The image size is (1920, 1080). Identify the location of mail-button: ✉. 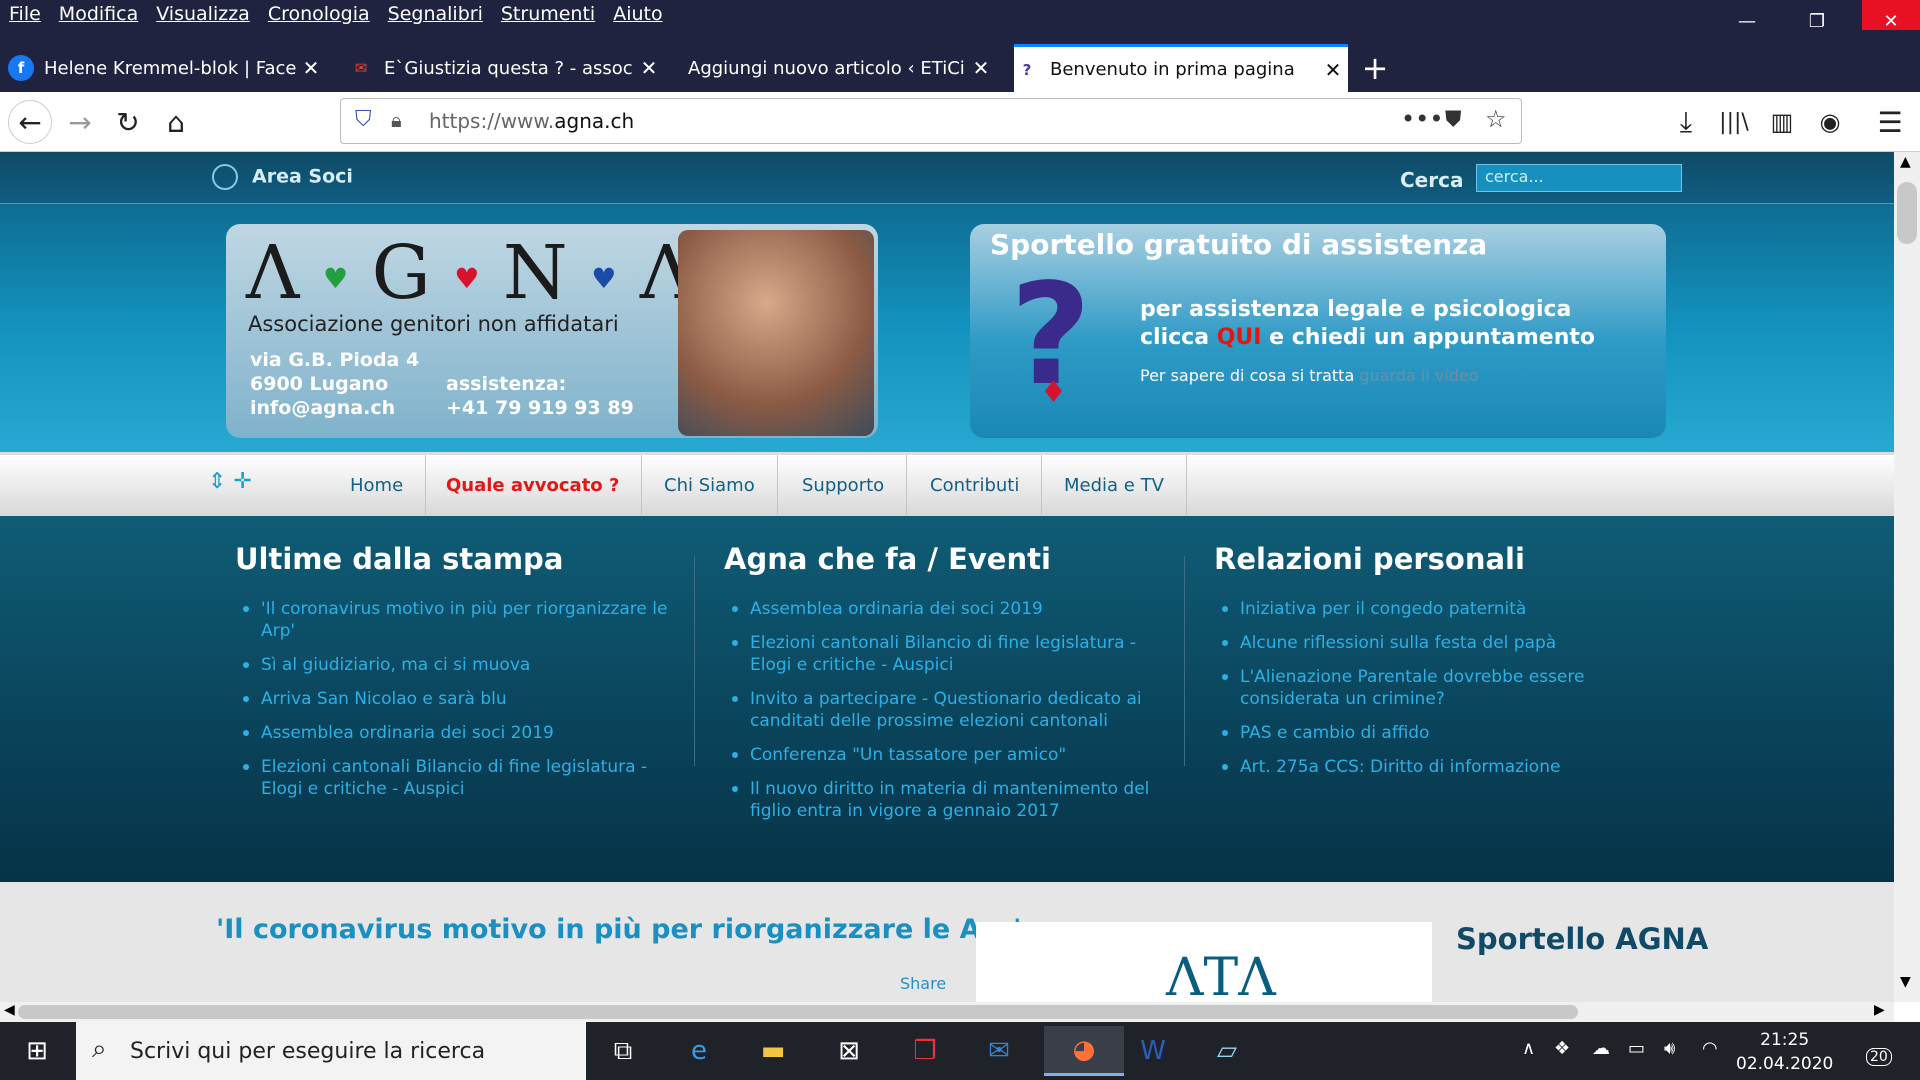
(999, 1051).